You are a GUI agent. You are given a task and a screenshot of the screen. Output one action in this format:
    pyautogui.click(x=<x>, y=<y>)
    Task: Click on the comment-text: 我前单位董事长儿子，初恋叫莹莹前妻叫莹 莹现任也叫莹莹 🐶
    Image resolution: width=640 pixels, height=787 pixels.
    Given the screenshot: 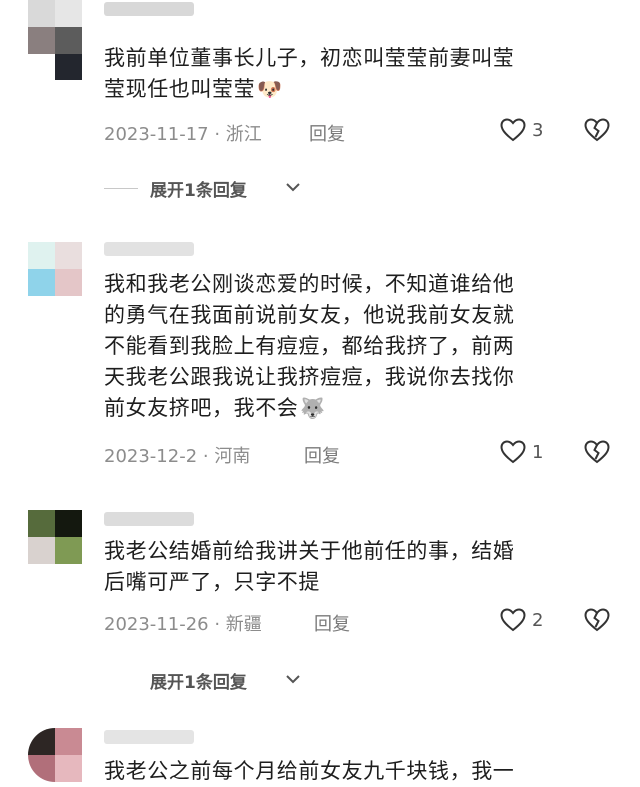 What is the action you would take?
    pyautogui.click(x=356, y=74)
    